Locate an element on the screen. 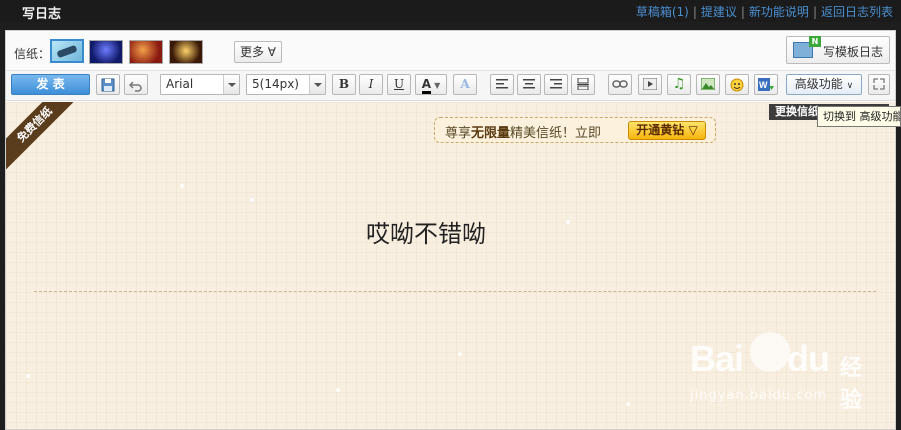  new-features-link: 新功能说明 is located at coordinates (779, 12).